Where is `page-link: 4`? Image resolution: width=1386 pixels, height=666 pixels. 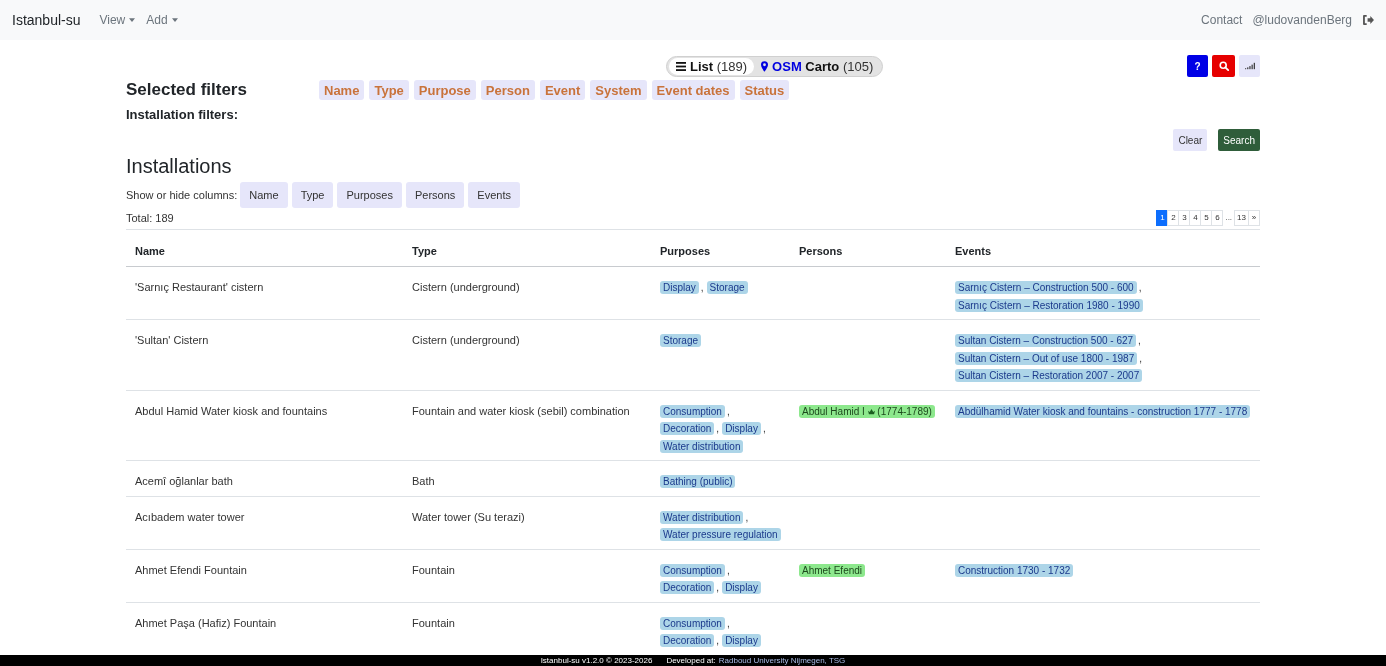
page-link: 4 is located at coordinates (1195, 218).